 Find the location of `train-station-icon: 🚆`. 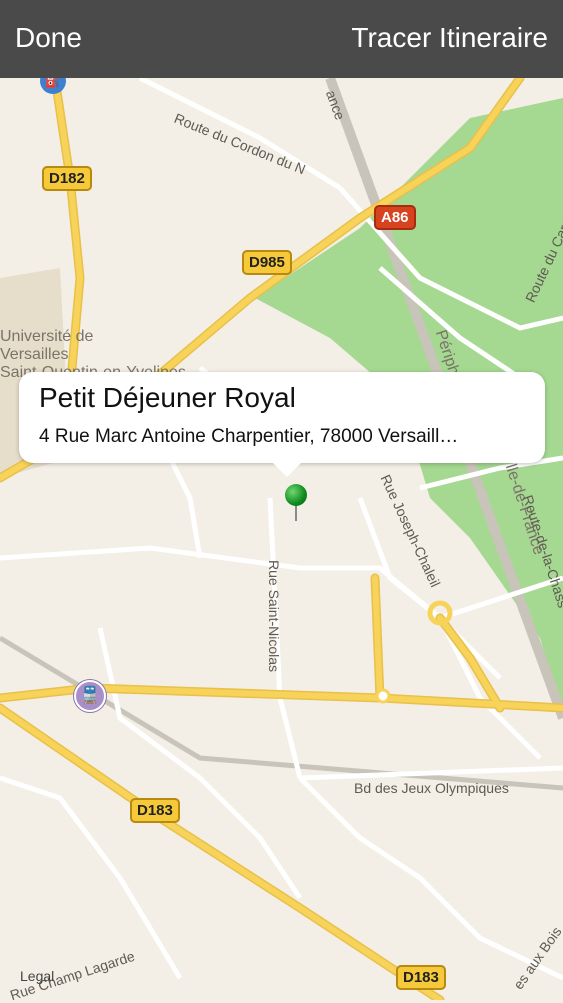

train-station-icon: 🚆 is located at coordinates (90, 696).